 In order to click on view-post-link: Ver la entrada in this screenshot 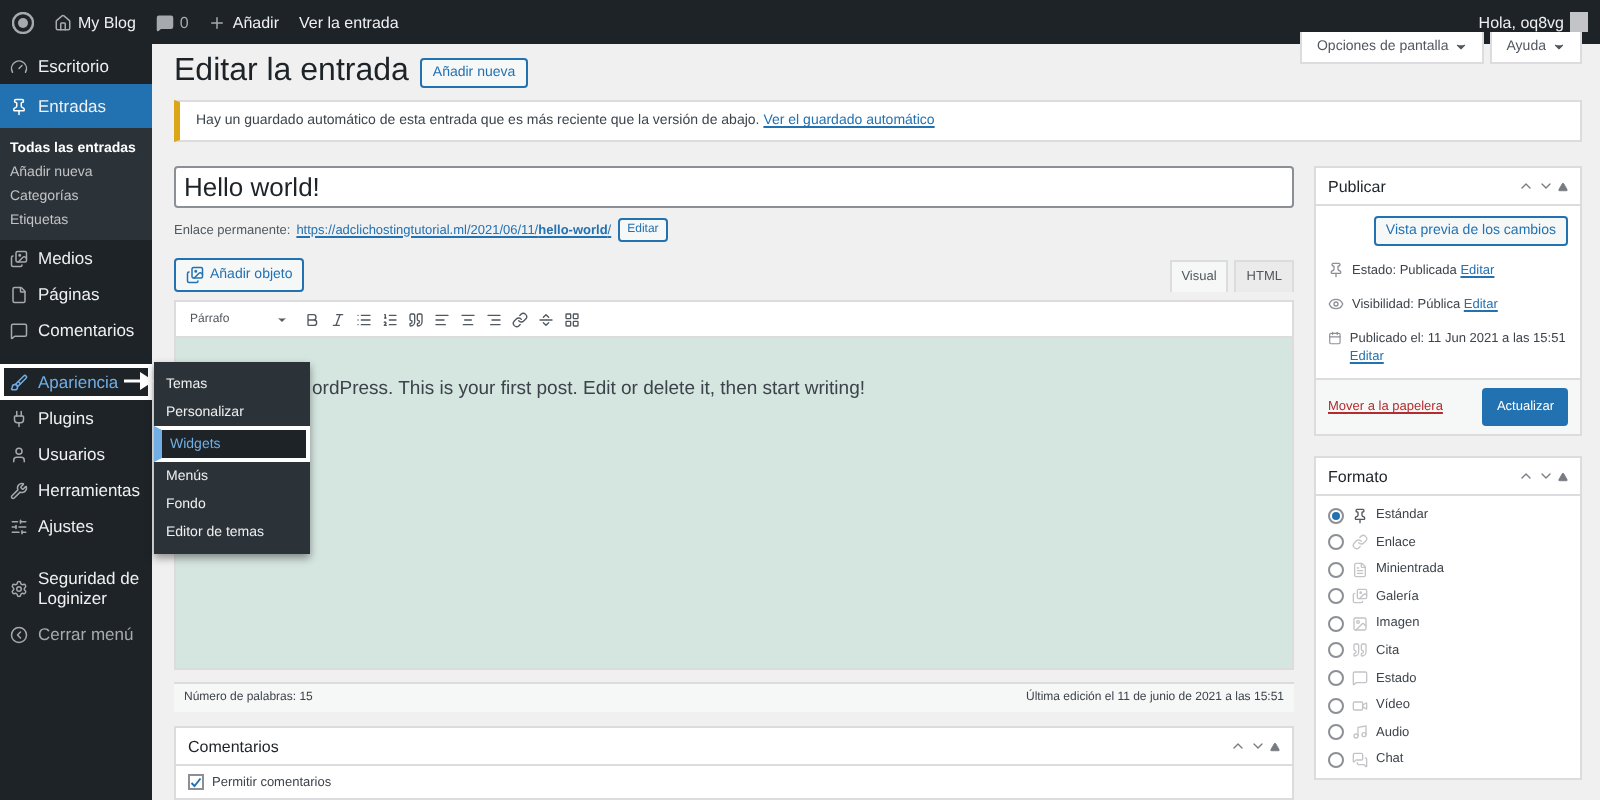, I will do `click(348, 22)`.